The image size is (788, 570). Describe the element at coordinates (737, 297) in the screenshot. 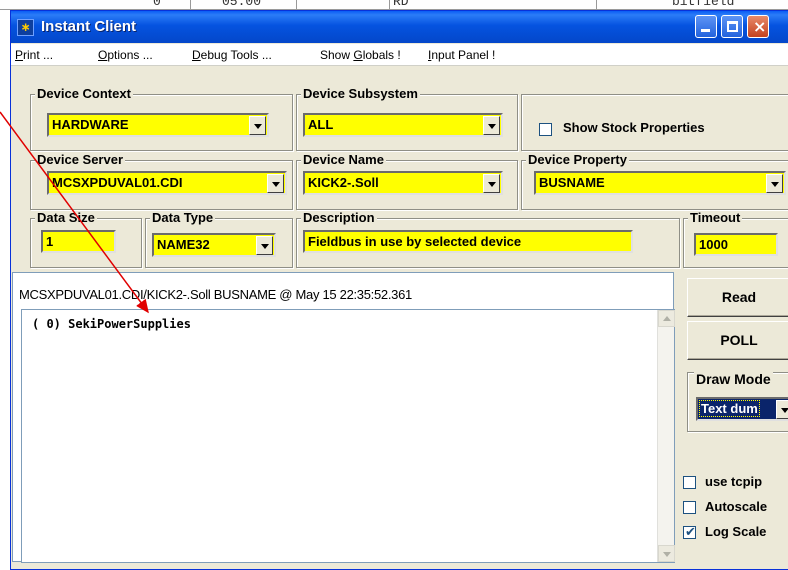

I see `read-button: Read` at that location.